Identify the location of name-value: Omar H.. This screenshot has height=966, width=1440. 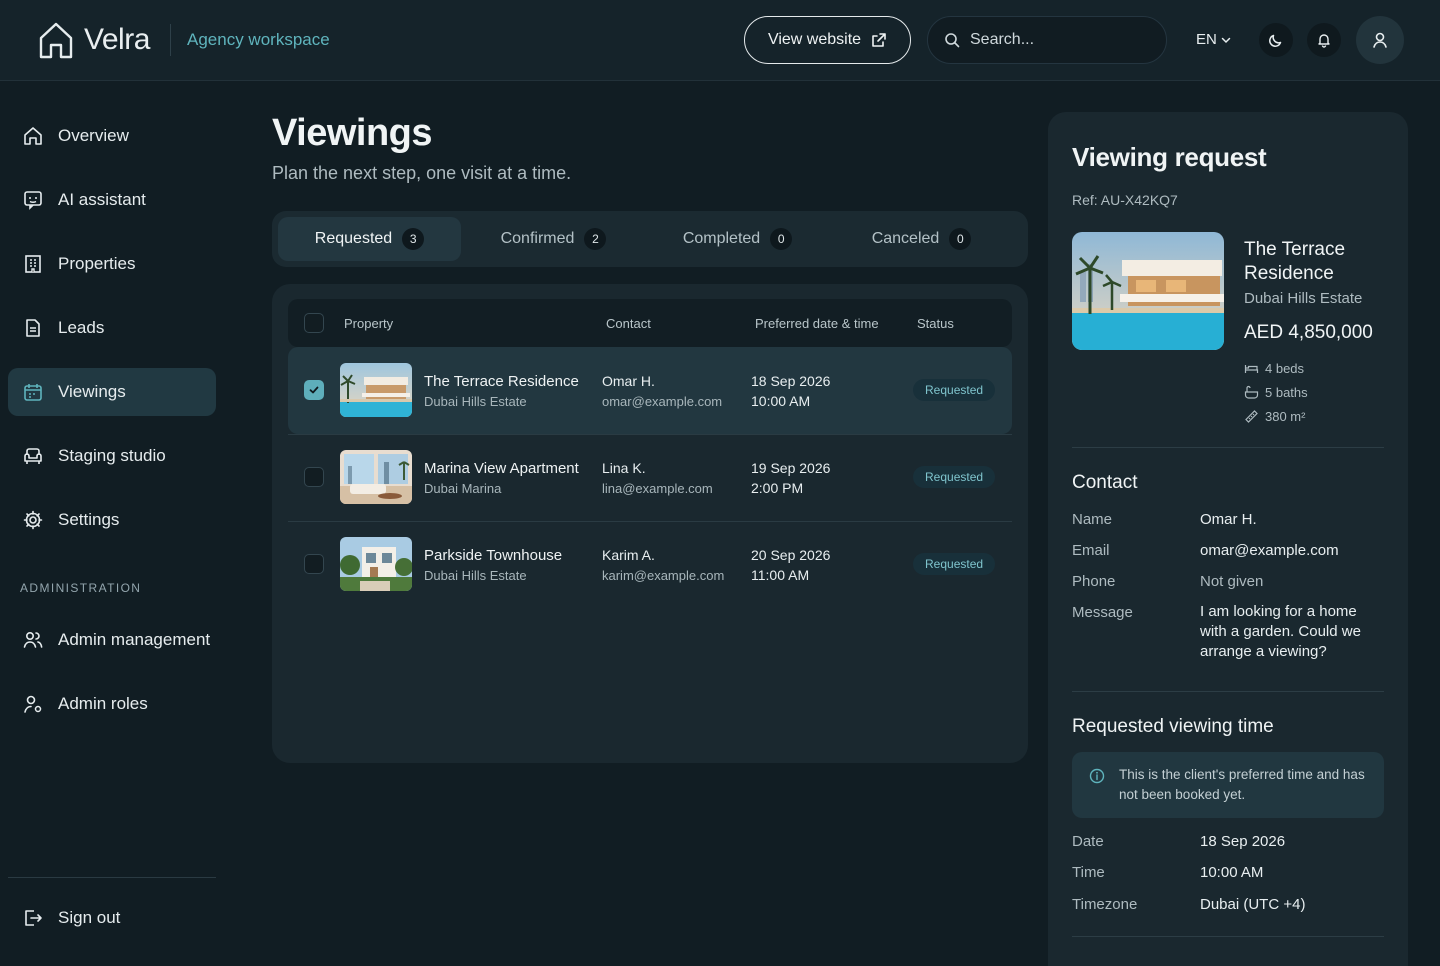
(1228, 519).